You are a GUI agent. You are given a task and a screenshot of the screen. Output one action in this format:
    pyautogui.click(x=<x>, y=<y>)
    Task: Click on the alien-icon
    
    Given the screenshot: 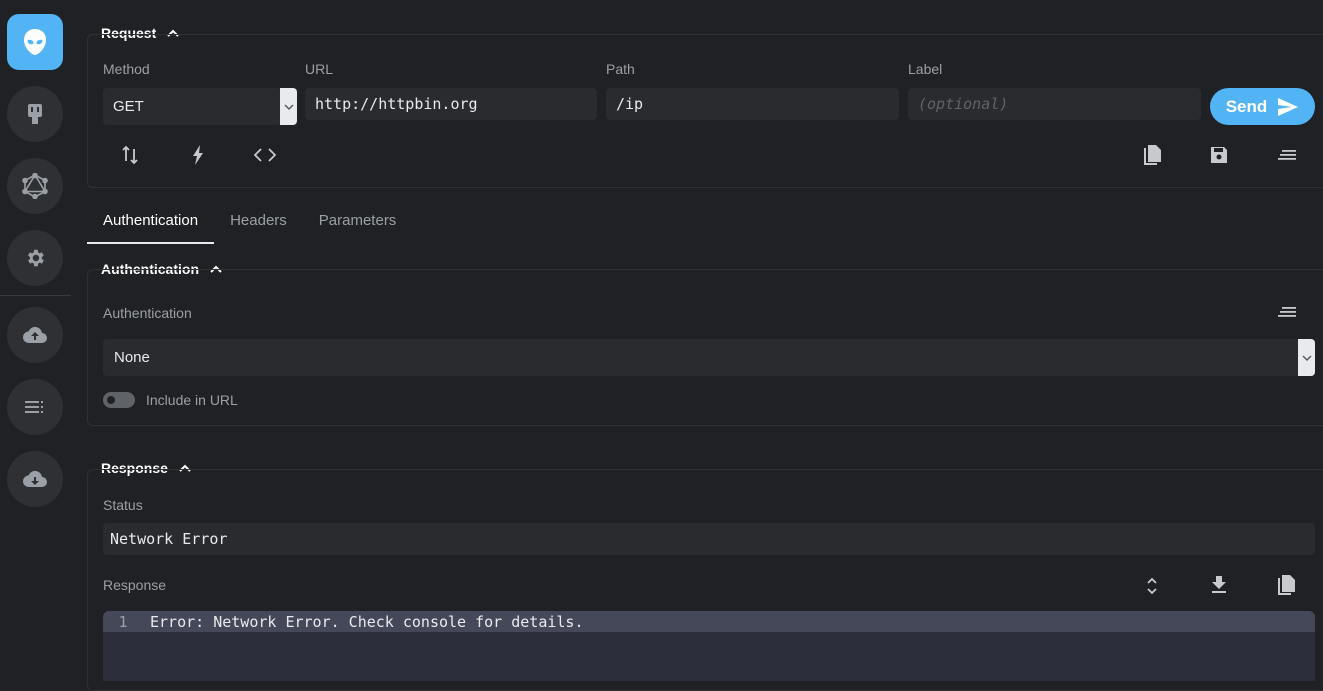 What is the action you would take?
    pyautogui.click(x=35, y=42)
    